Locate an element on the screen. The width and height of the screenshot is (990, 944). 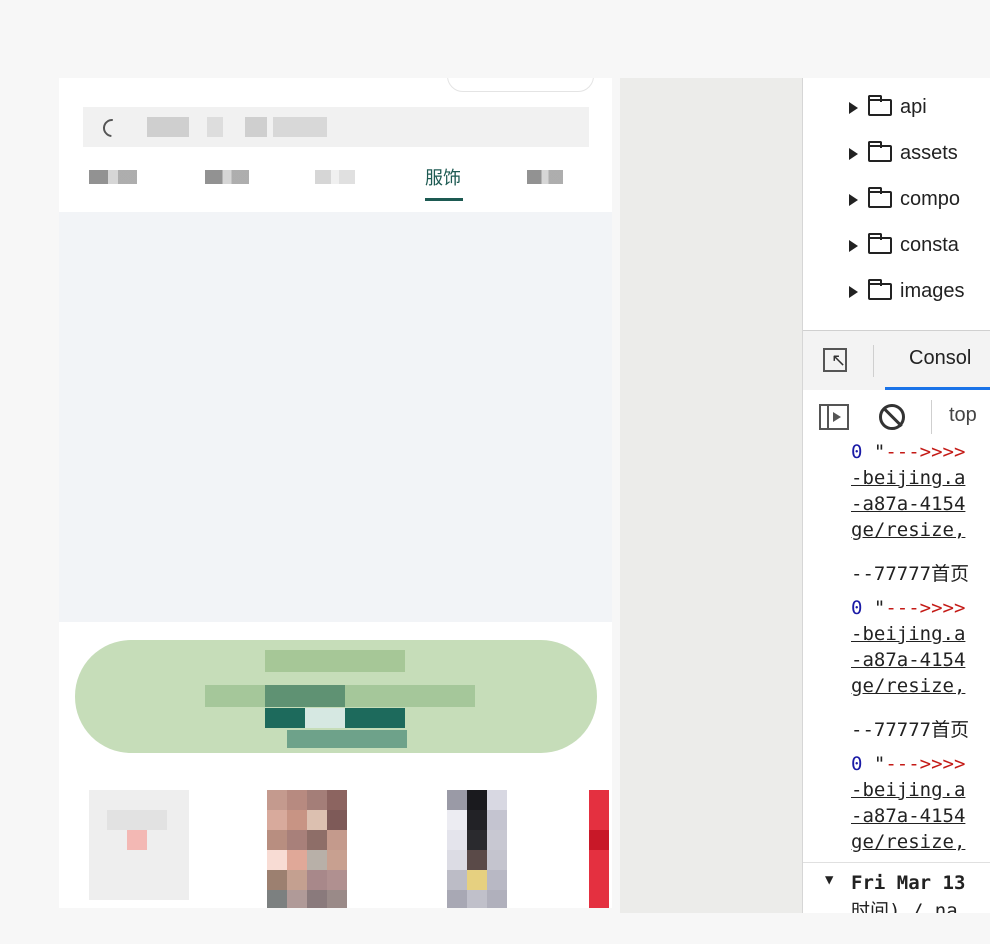
console-toolbar: top is located at coordinates (896, 417).